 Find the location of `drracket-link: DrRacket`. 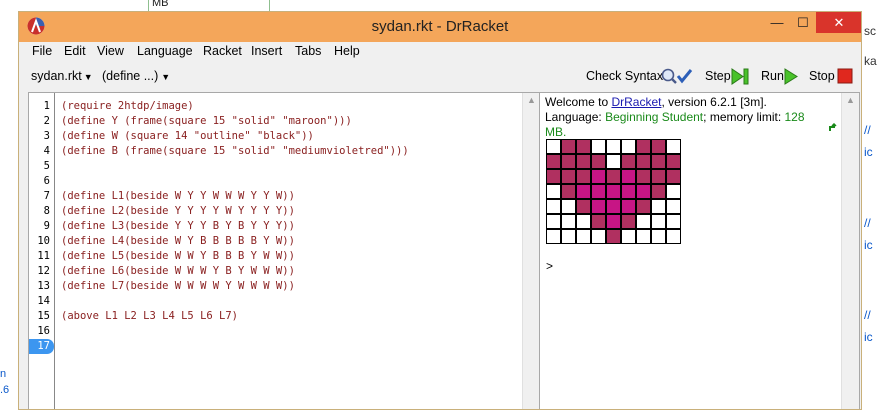

drracket-link: DrRacket is located at coordinates (636, 102).